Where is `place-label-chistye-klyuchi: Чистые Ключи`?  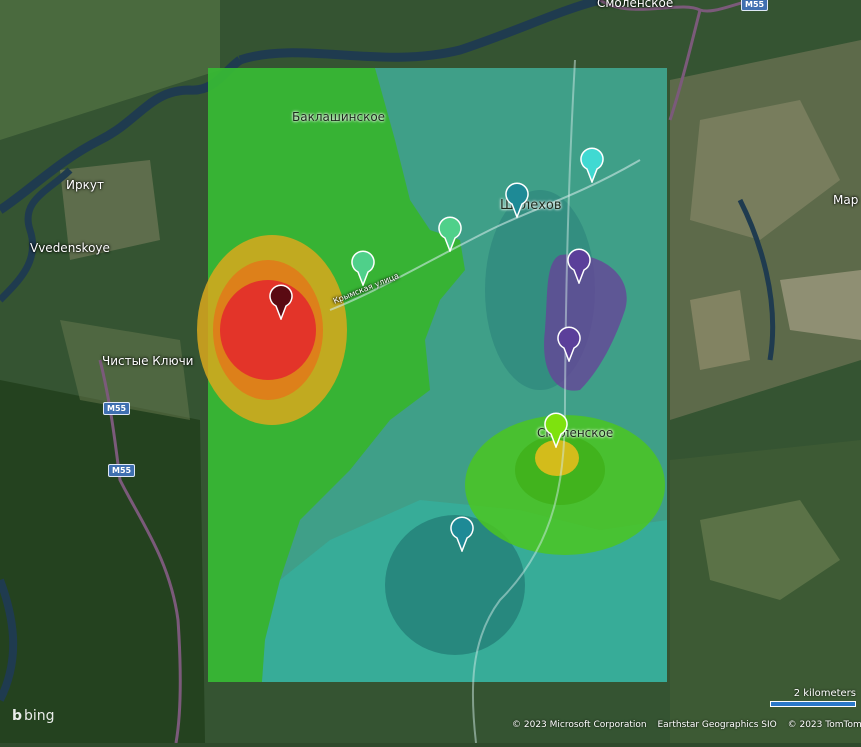 place-label-chistye-klyuchi: Чистые Ключи is located at coordinates (148, 361).